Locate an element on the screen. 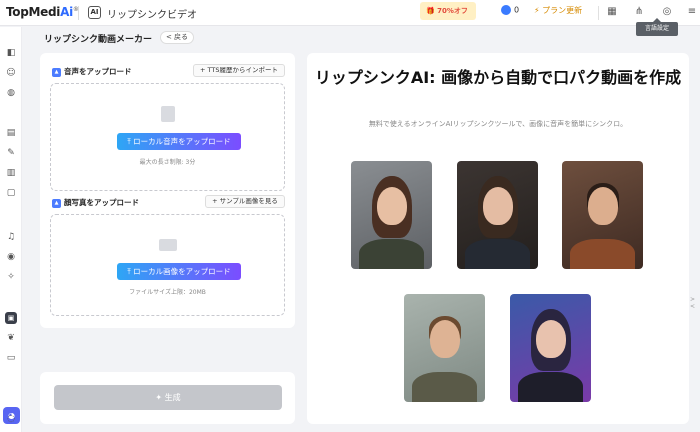 This screenshot has height=432, width=700. globe-icon: ◎ is located at coordinates (667, 12).